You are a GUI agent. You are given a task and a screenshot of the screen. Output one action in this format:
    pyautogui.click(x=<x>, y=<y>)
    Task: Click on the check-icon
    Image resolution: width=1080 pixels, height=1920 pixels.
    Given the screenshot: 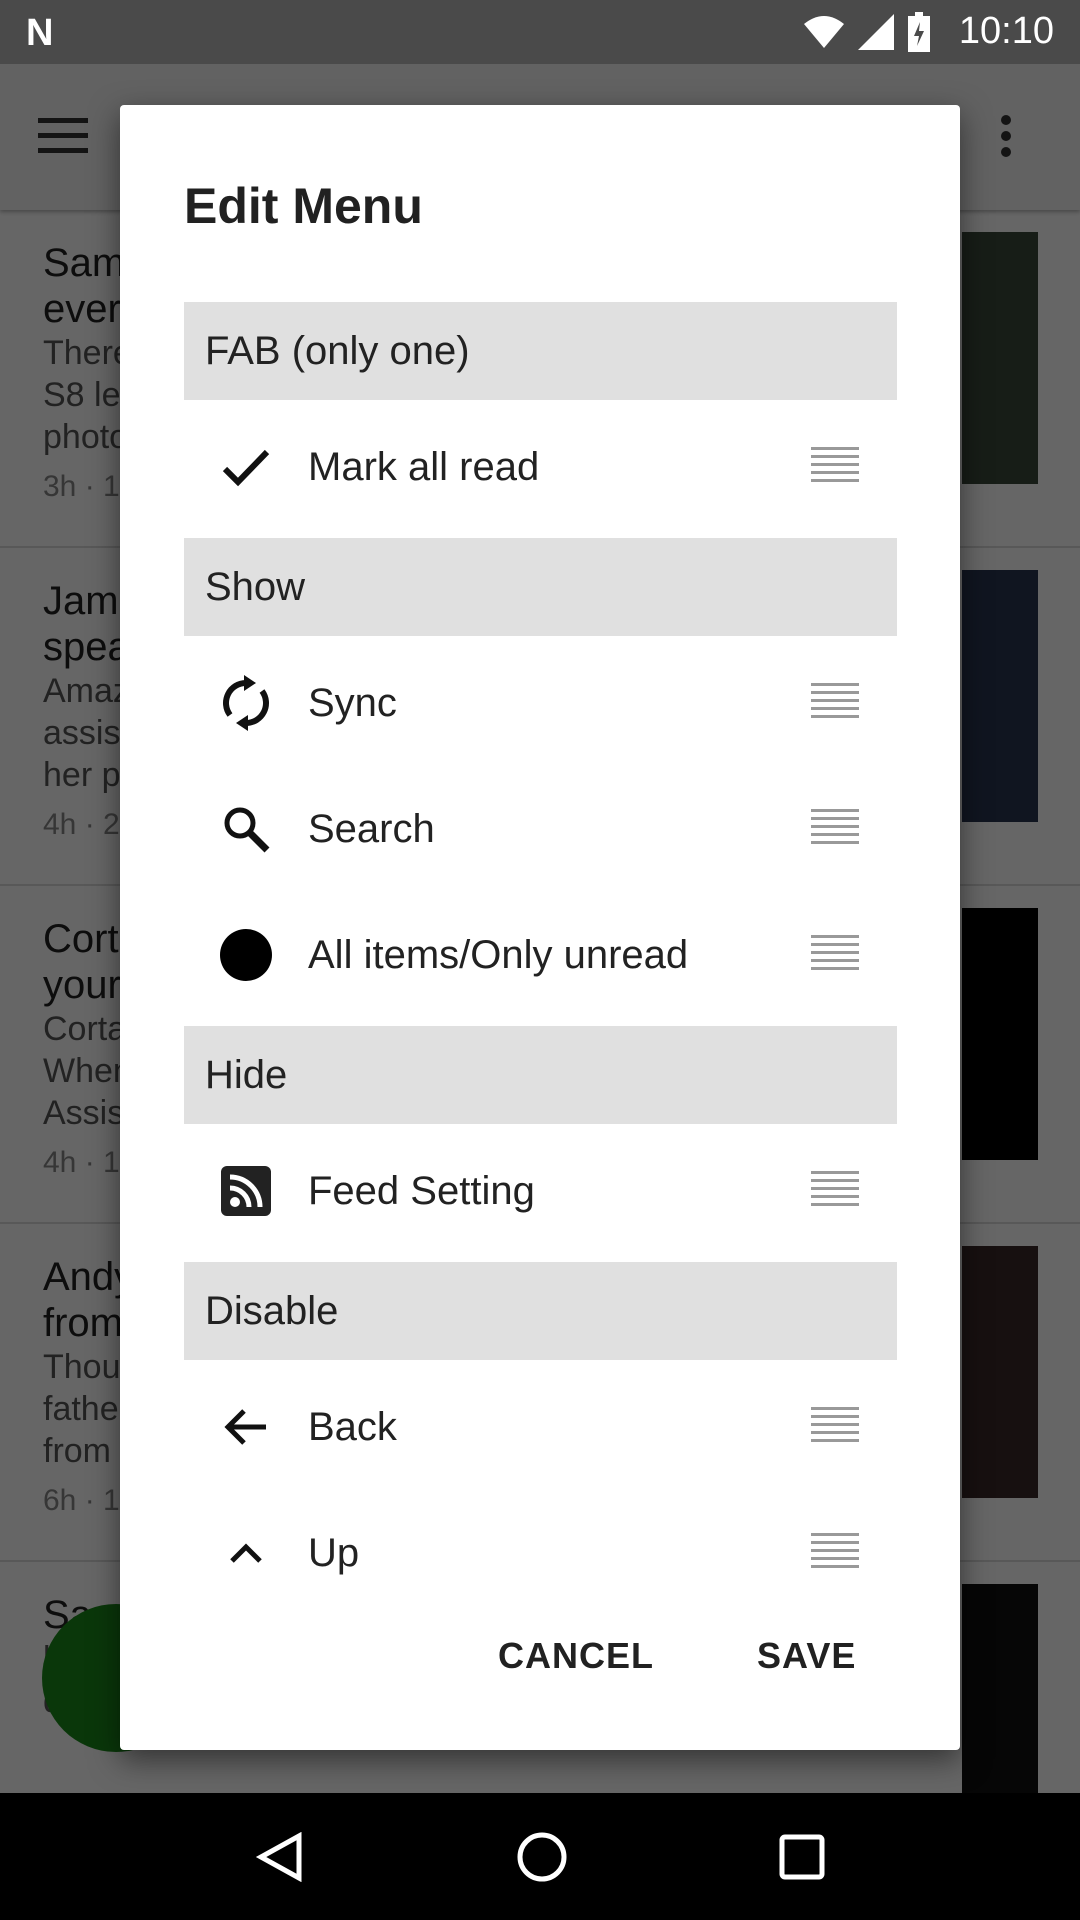 What is the action you would take?
    pyautogui.click(x=246, y=467)
    